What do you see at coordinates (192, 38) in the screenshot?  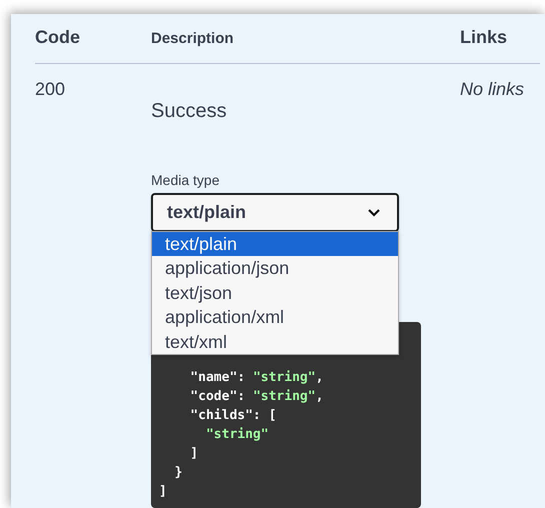 I see `column-header: Description` at bounding box center [192, 38].